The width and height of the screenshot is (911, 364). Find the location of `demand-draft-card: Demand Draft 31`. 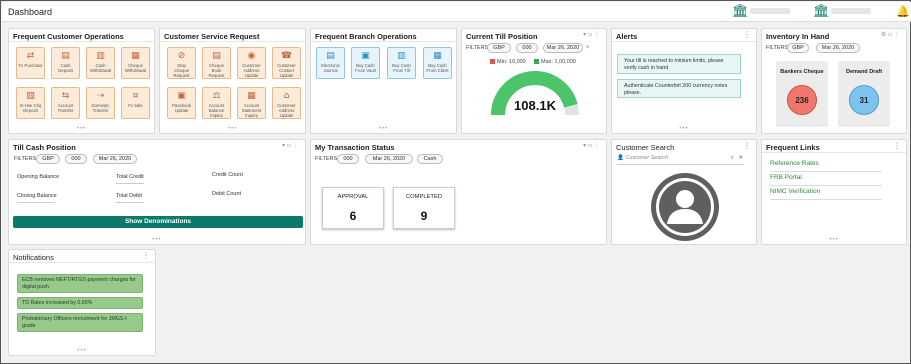

demand-draft-card: Demand Draft 31 is located at coordinates (864, 94).